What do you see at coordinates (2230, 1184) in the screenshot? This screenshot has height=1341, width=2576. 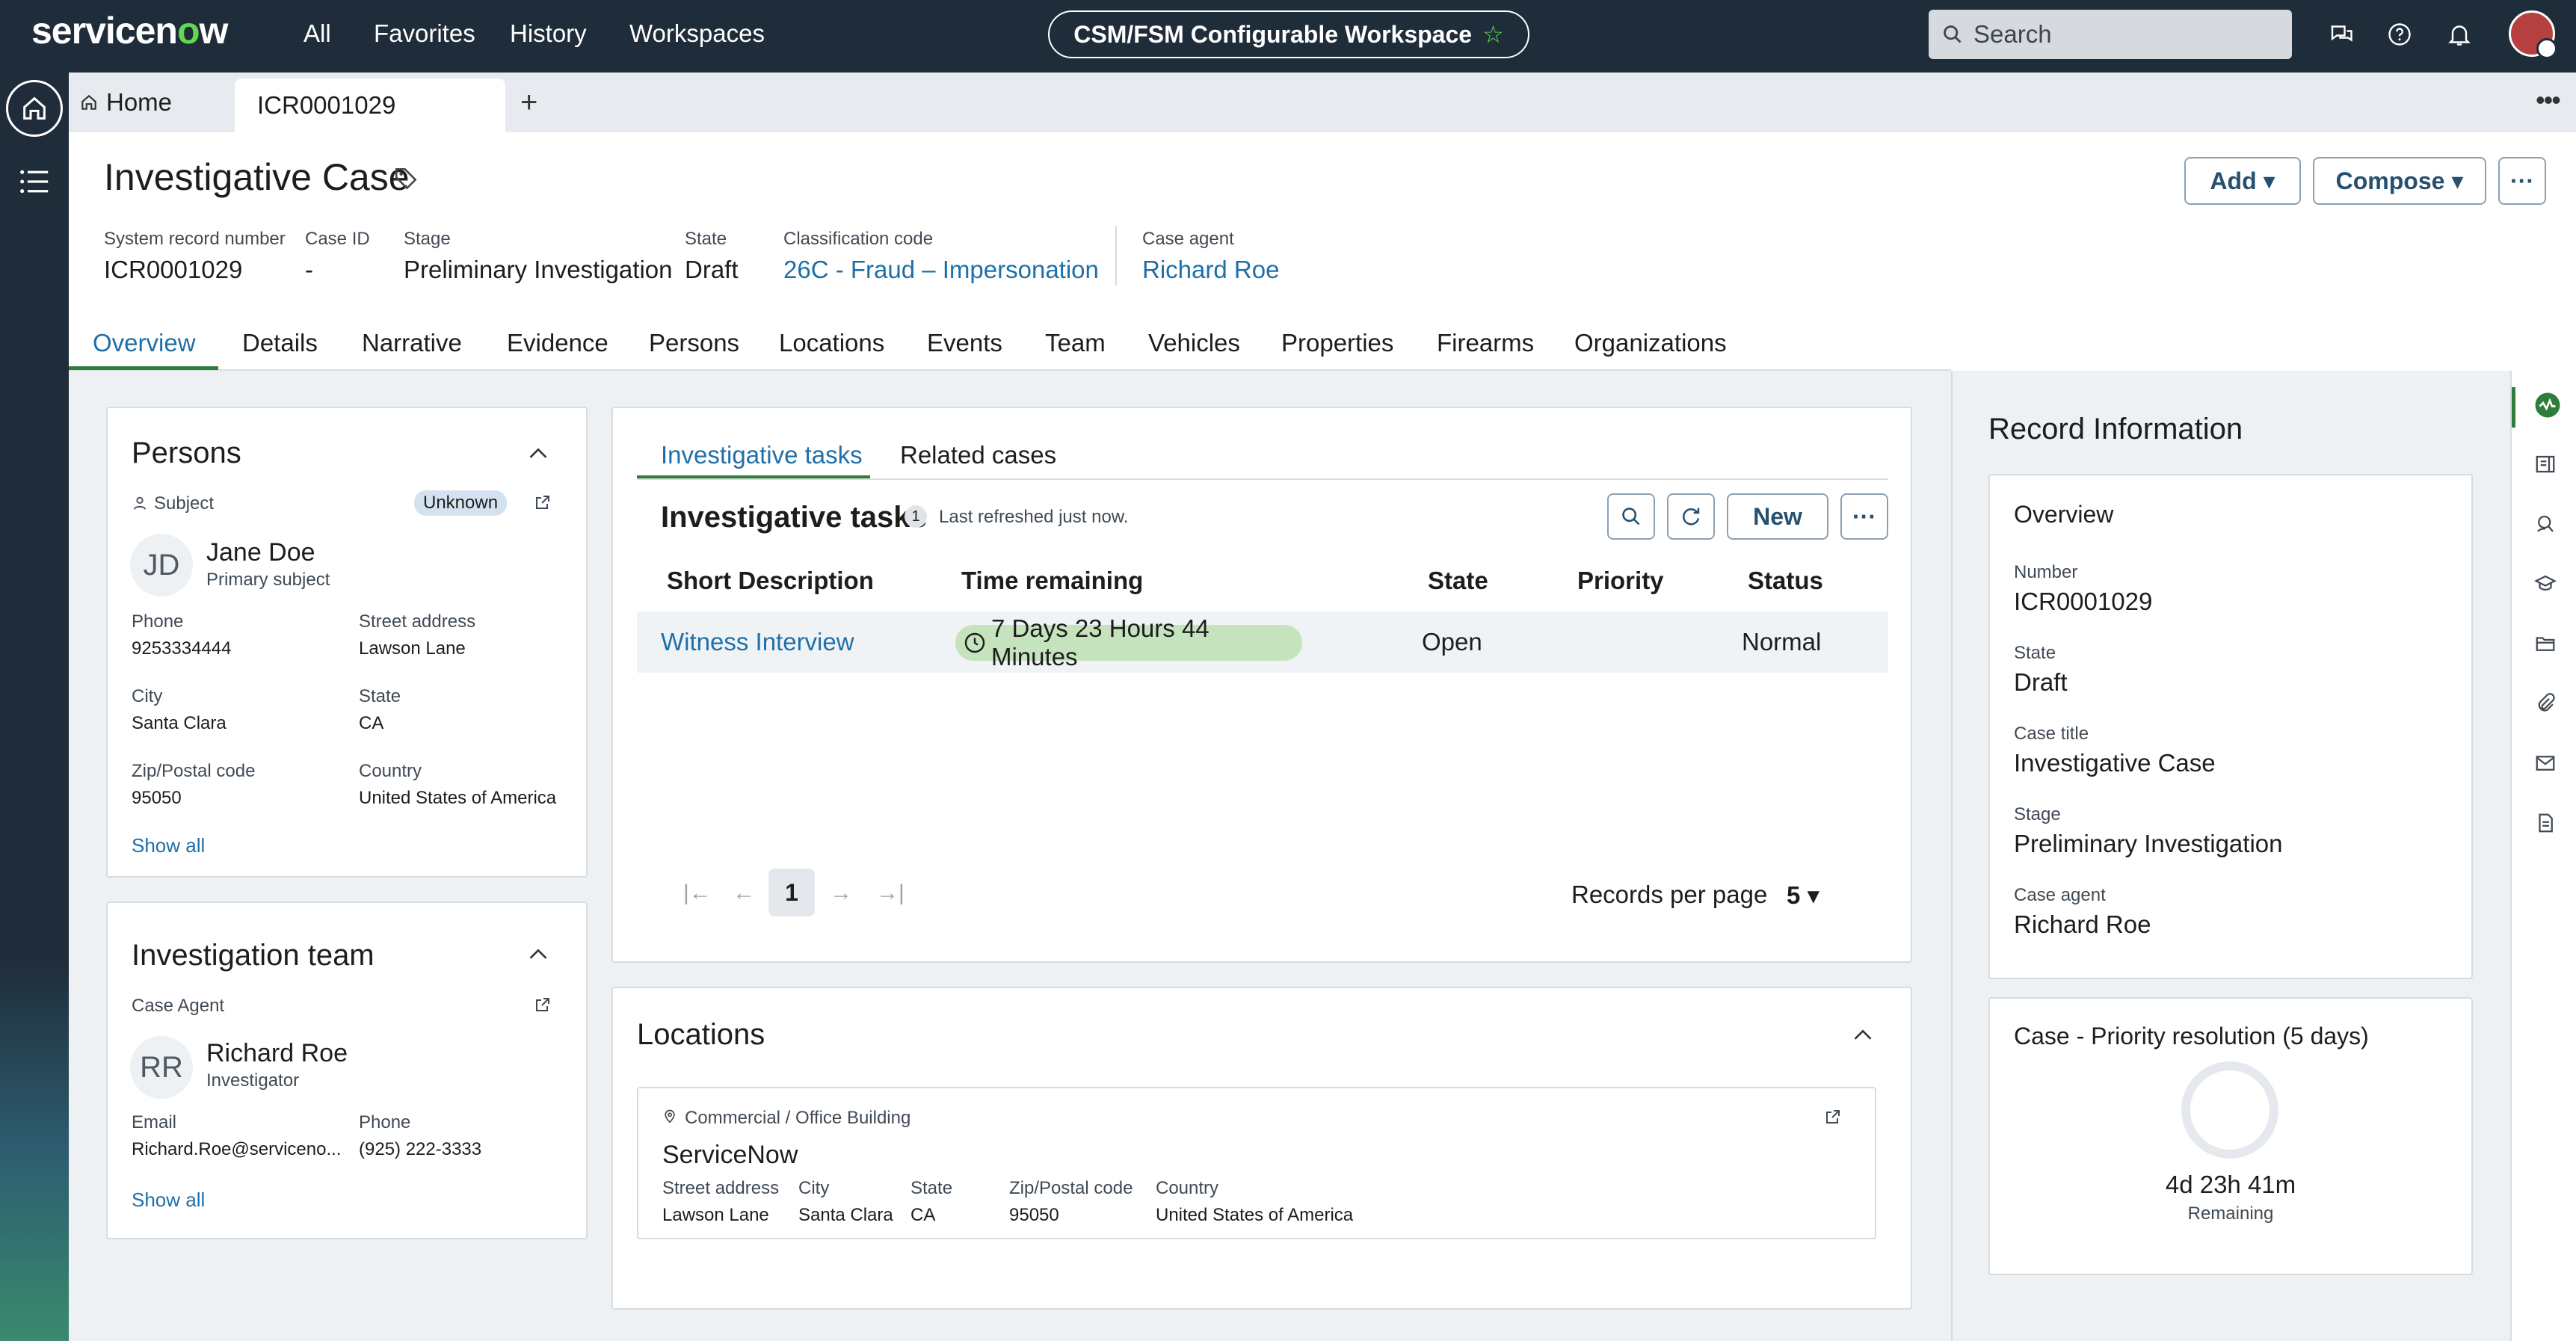 I see `sla-time: 4d 23h 41m` at bounding box center [2230, 1184].